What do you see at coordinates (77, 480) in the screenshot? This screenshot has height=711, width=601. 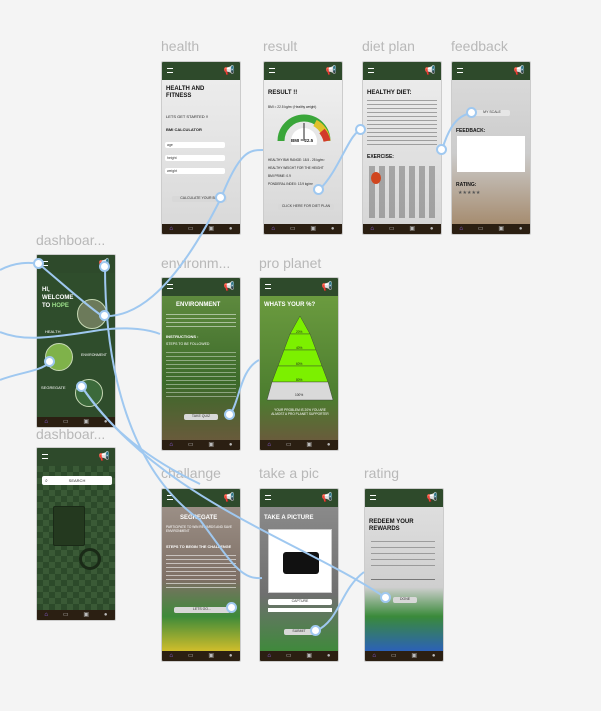 I see `search-input: ⌕ SEARCH` at bounding box center [77, 480].